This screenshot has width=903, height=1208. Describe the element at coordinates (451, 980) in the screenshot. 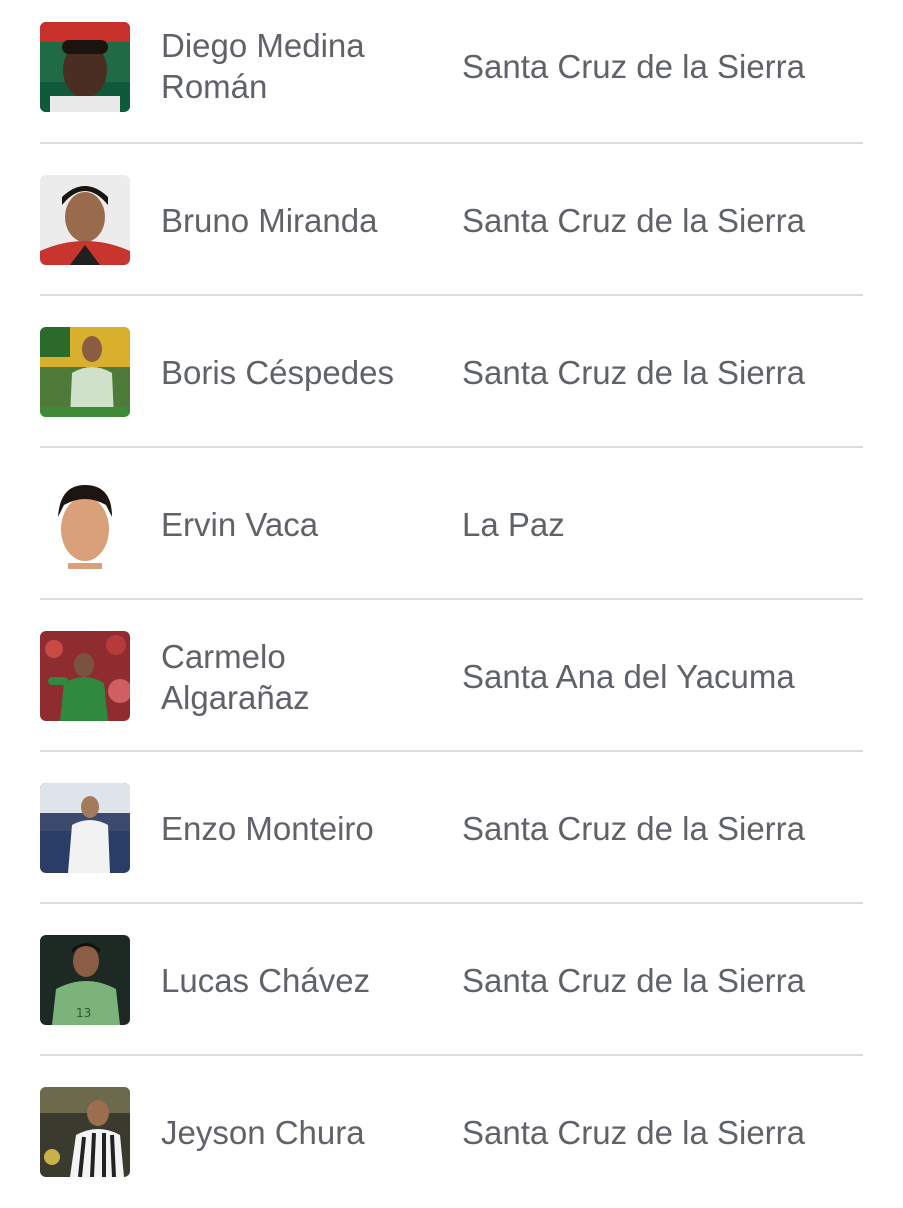

I see `list-item: 13 Lucas Chávez Santa Cruz de la Sierra` at that location.